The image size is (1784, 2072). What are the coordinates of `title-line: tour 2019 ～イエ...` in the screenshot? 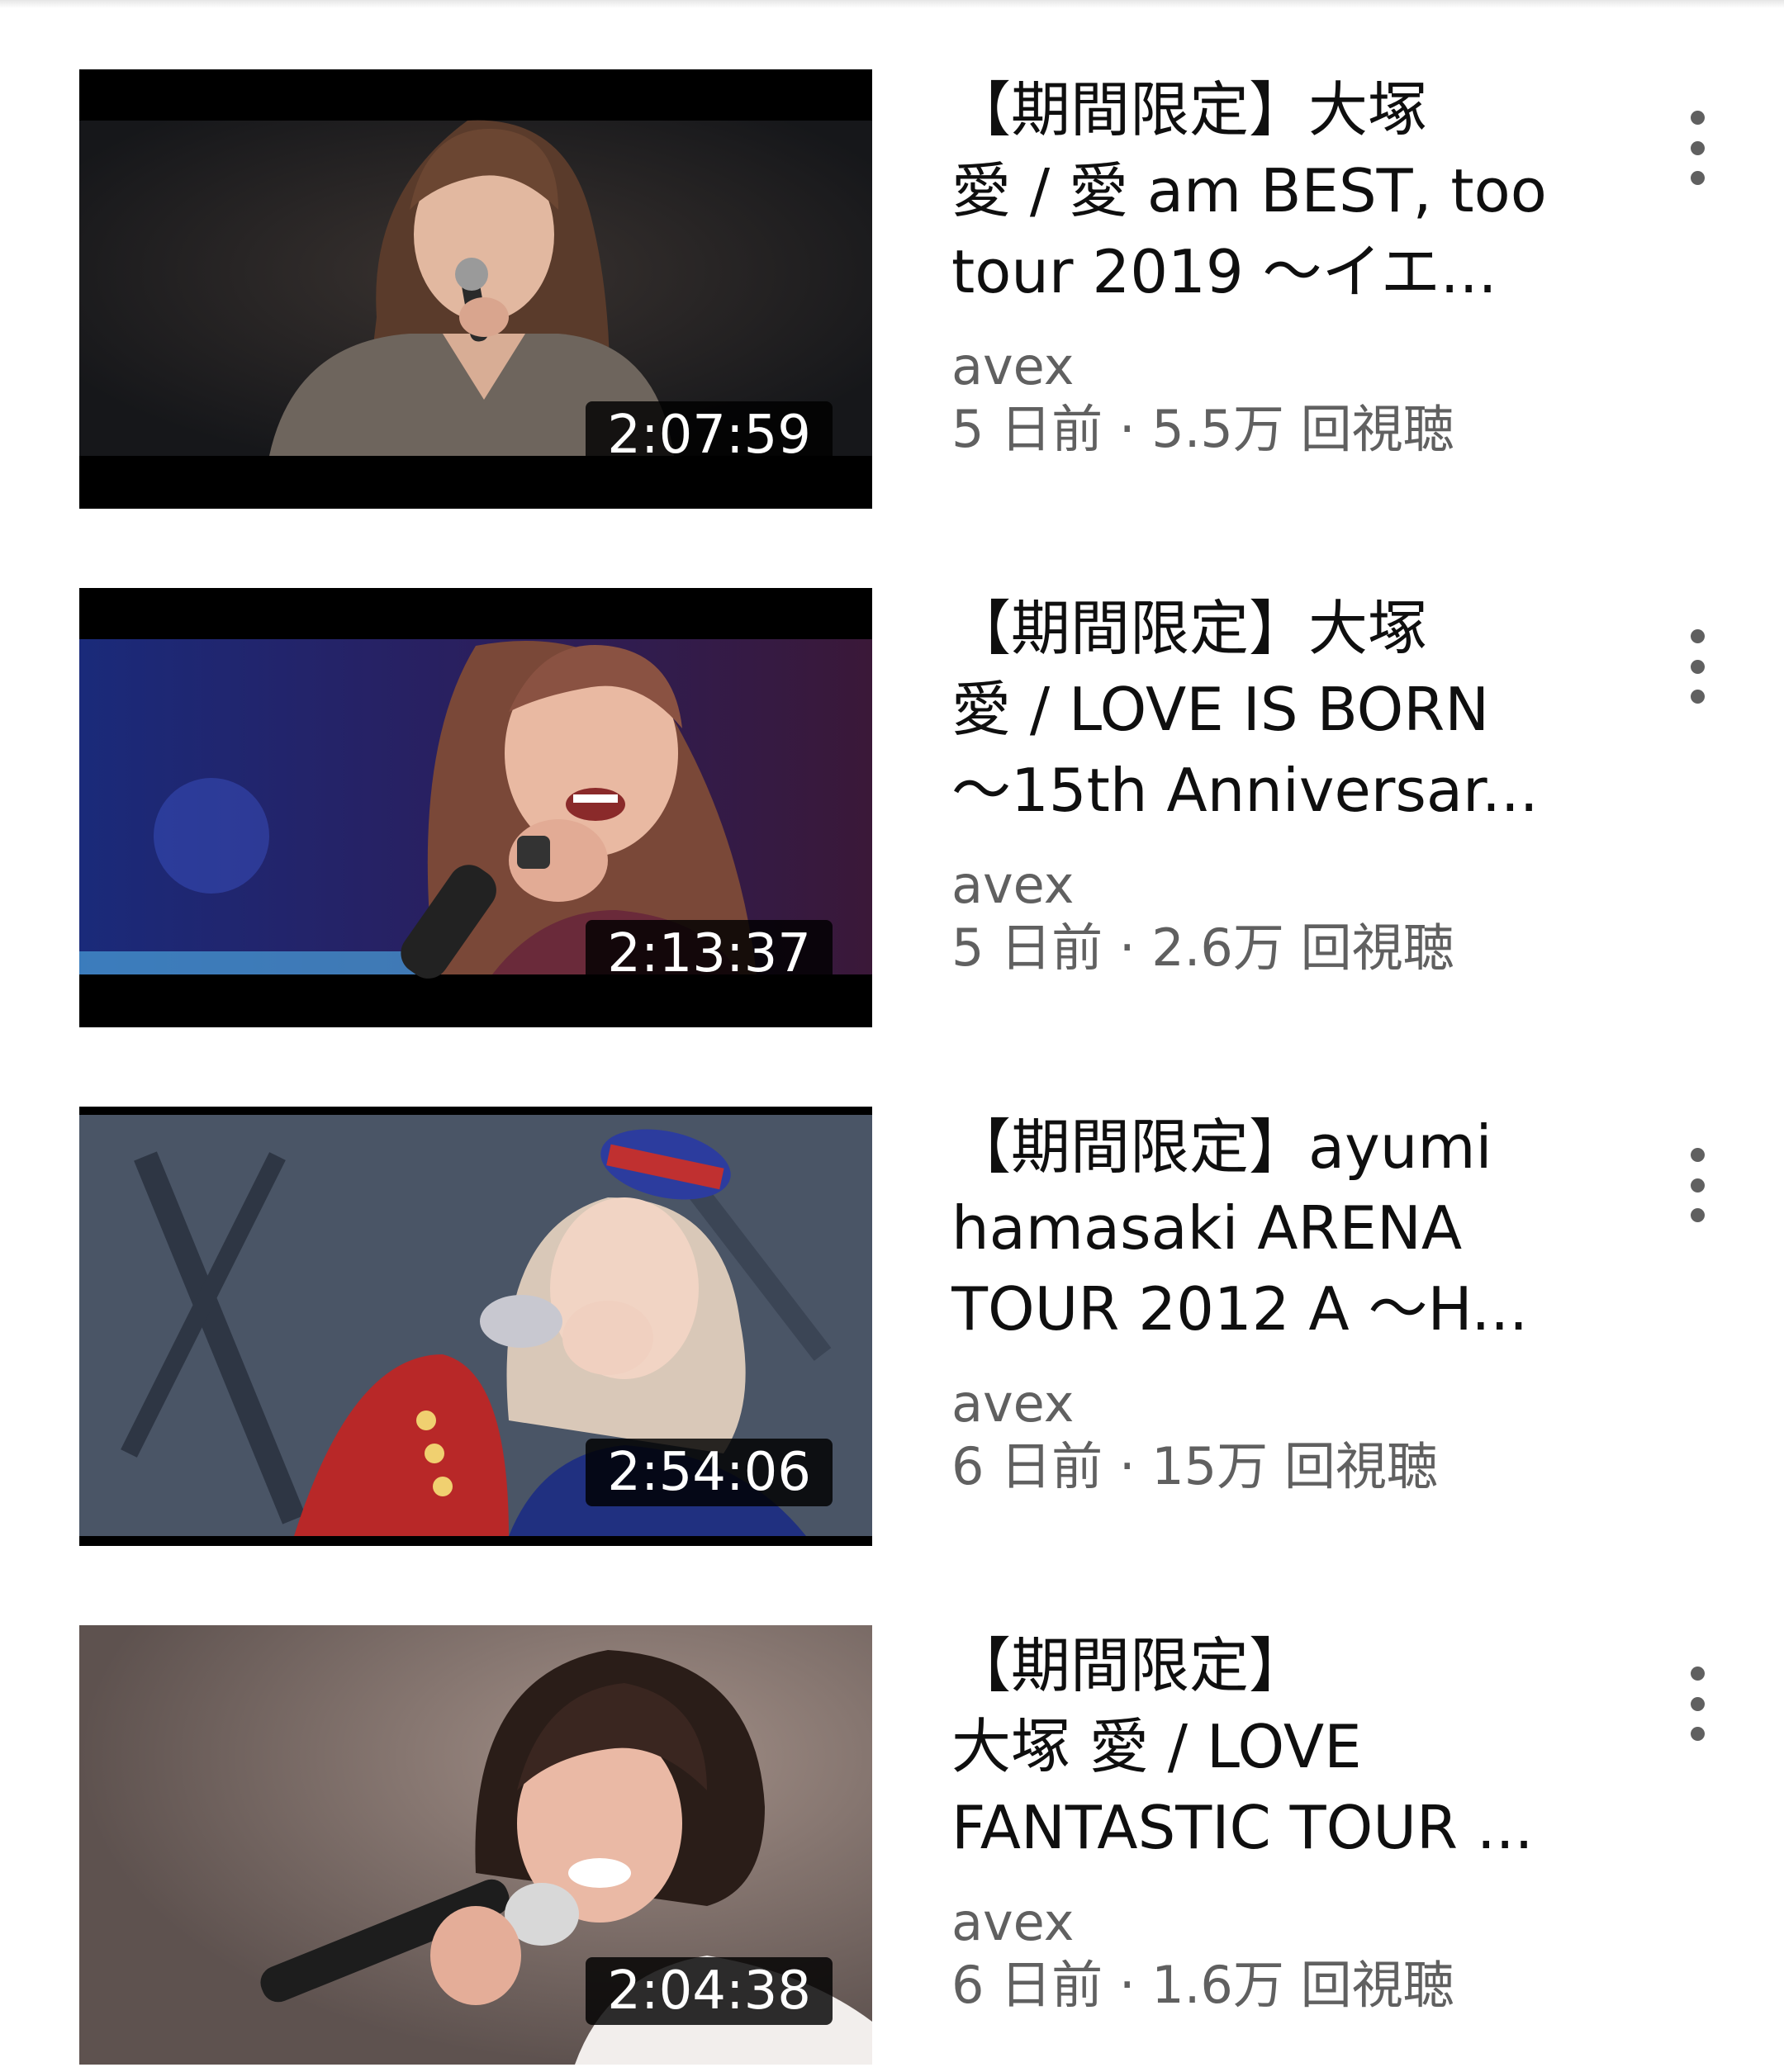 It's located at (1224, 271).